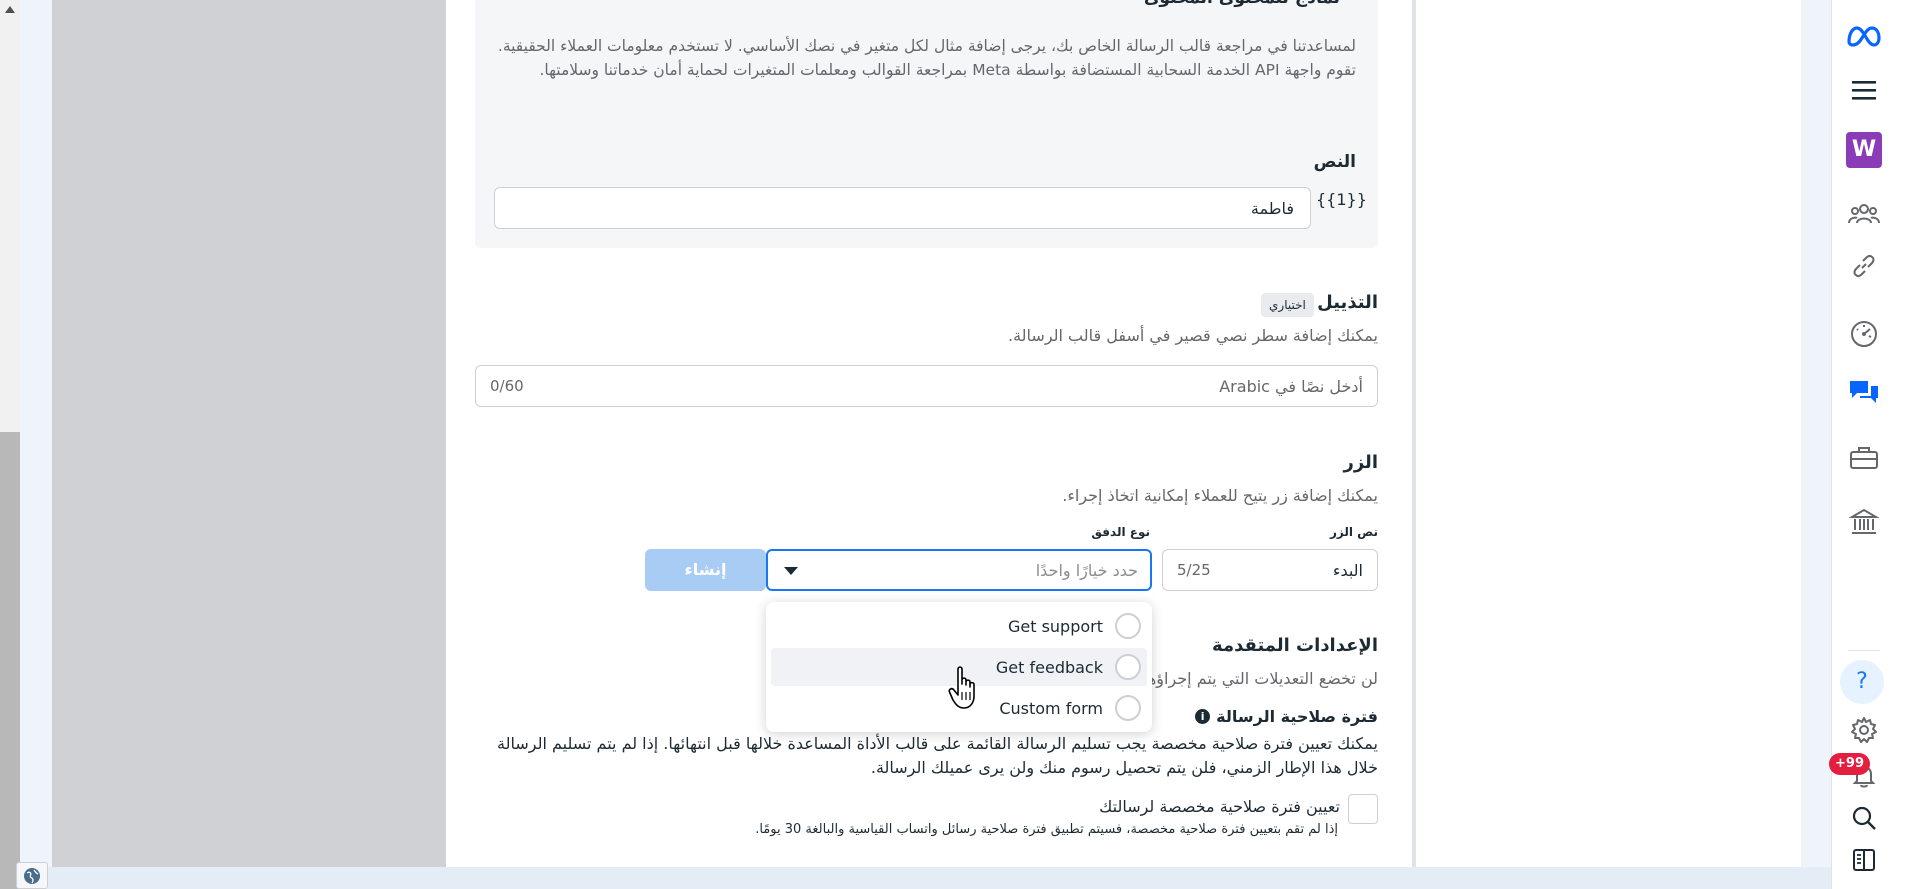 This screenshot has height=889, width=1920. What do you see at coordinates (1334, 162) in the screenshot?
I see `body-label: النص` at bounding box center [1334, 162].